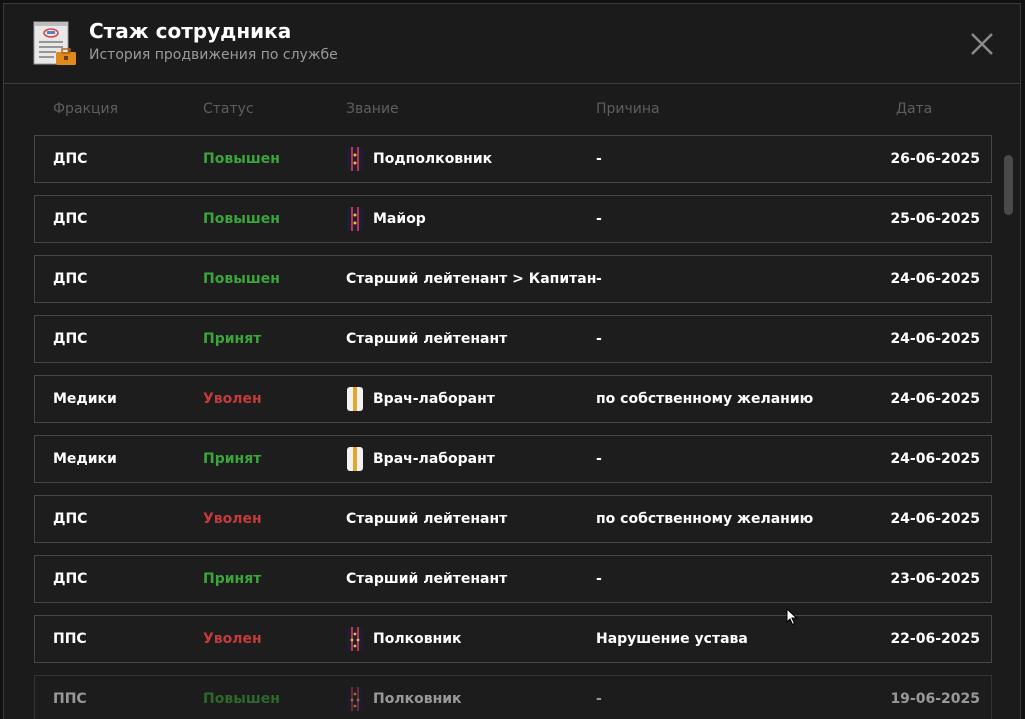  What do you see at coordinates (228, 109) in the screenshot?
I see `column-header-status: Статус` at bounding box center [228, 109].